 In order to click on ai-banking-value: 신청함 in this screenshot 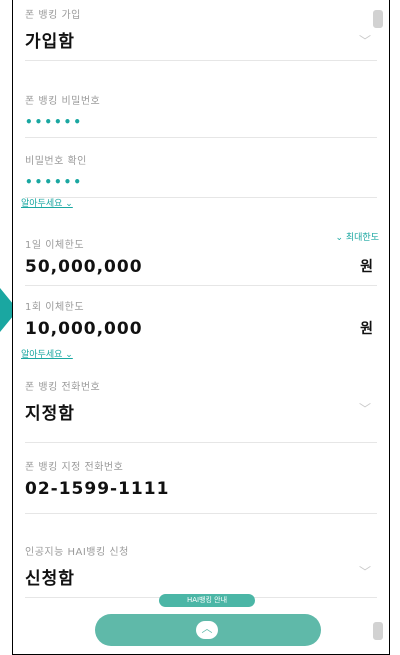, I will do `click(50, 579)`.